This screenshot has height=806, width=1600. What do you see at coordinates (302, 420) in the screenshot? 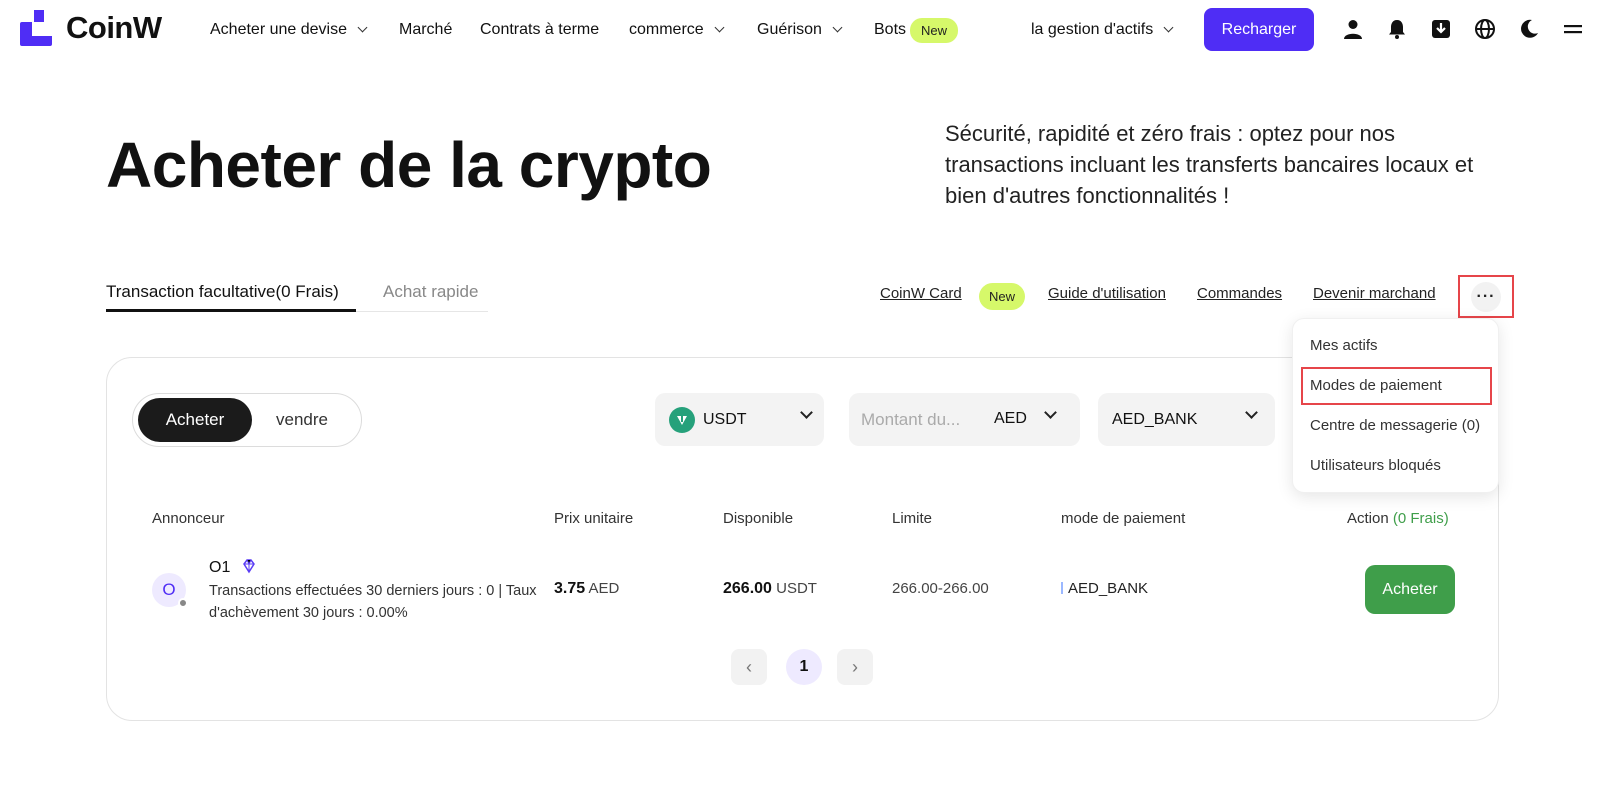
I see `sell-toggle-button: vendre` at bounding box center [302, 420].